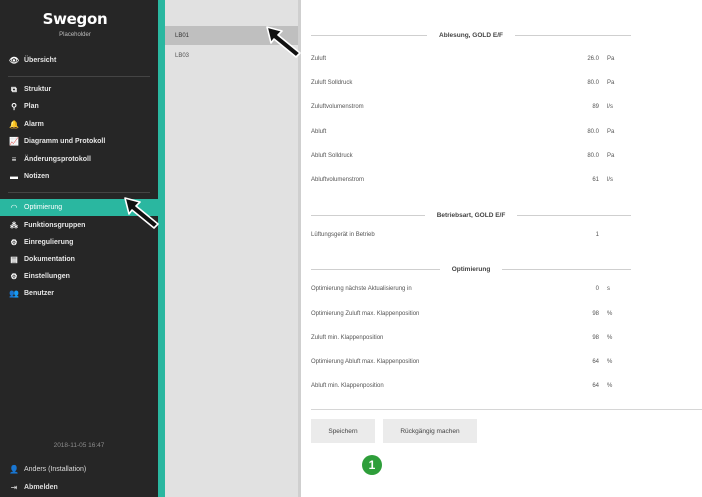  Describe the element at coordinates (365, 362) in the screenshot. I see `row-label: Optimierung Abluft max. Klappenposition` at that location.